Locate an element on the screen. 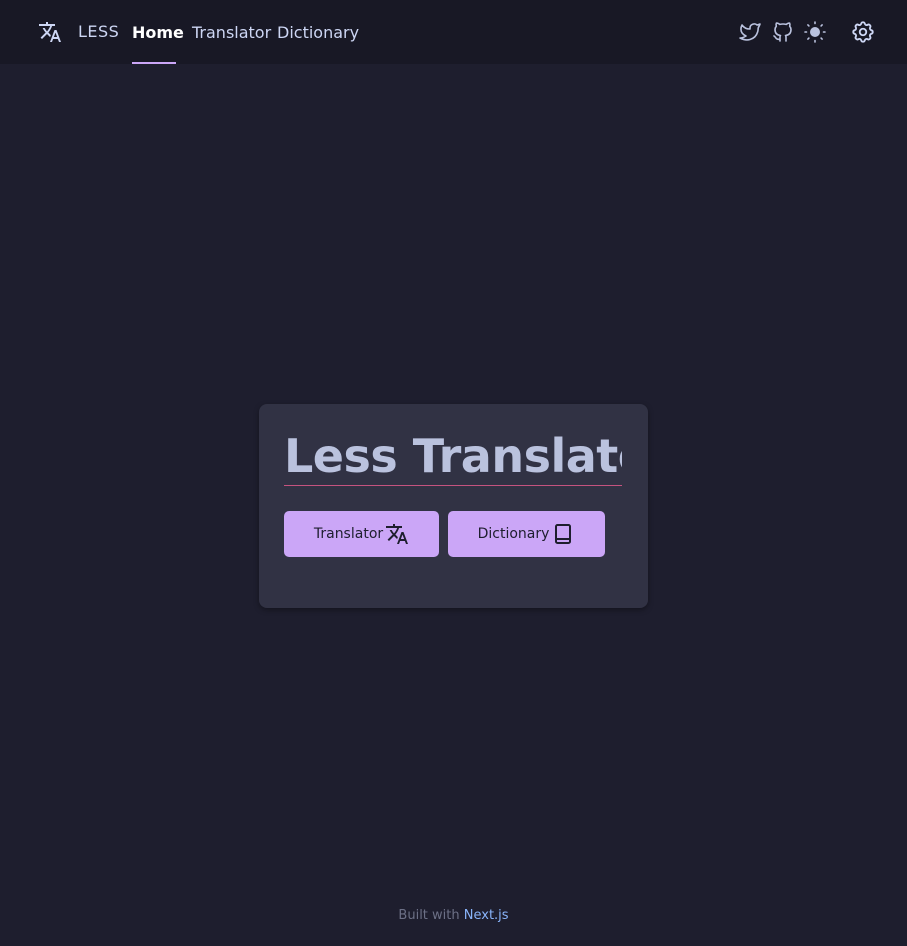  nav-link-dictionary: Dictionary is located at coordinates (318, 32).